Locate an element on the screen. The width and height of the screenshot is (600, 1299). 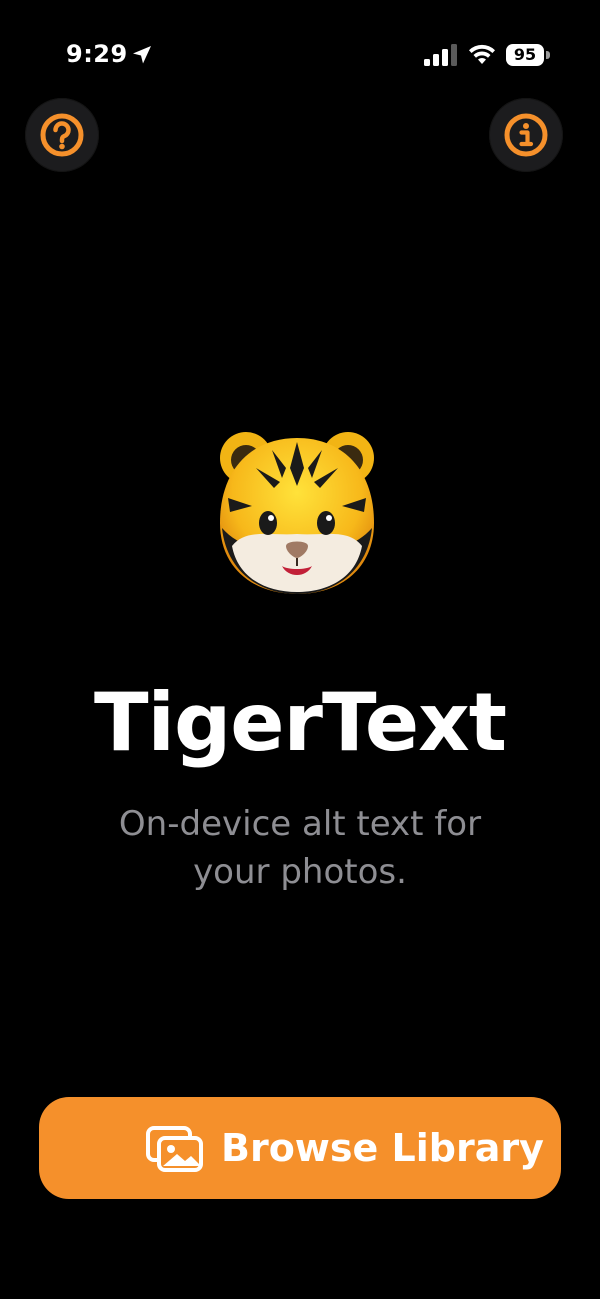
app-subtitle: On-device alt text for your photos. is located at coordinates (300, 848).